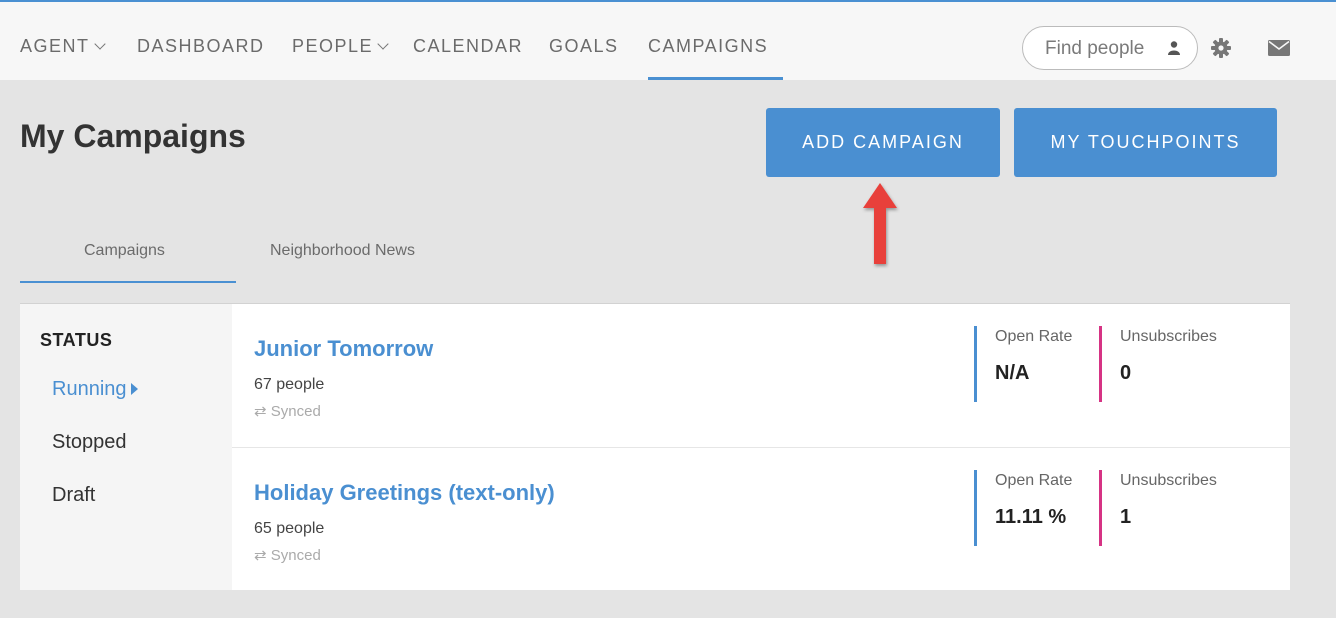  What do you see at coordinates (584, 46) in the screenshot?
I see `nav-goals: GOALS` at bounding box center [584, 46].